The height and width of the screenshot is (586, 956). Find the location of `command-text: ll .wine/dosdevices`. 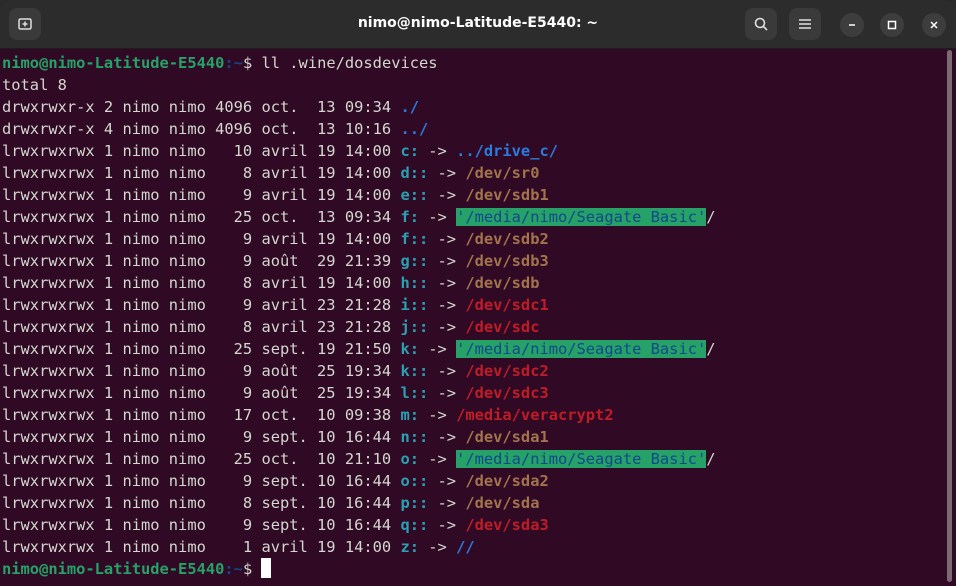

command-text: ll .wine/dosdevices is located at coordinates (349, 63).